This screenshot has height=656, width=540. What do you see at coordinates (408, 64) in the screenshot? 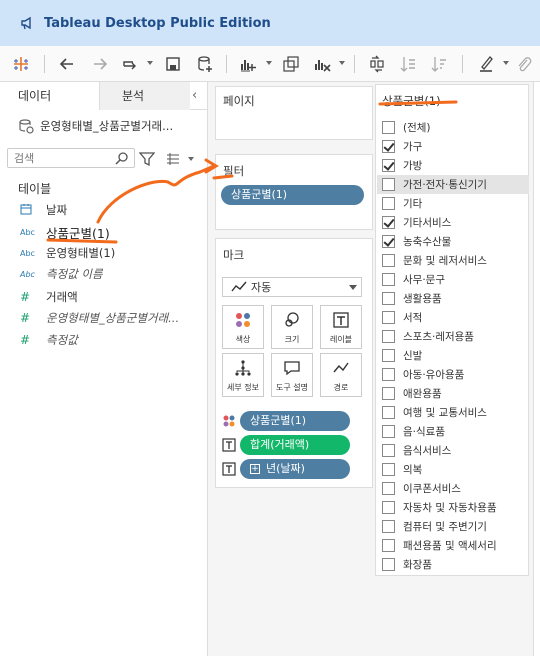
I see `sort-ascending-icon` at bounding box center [408, 64].